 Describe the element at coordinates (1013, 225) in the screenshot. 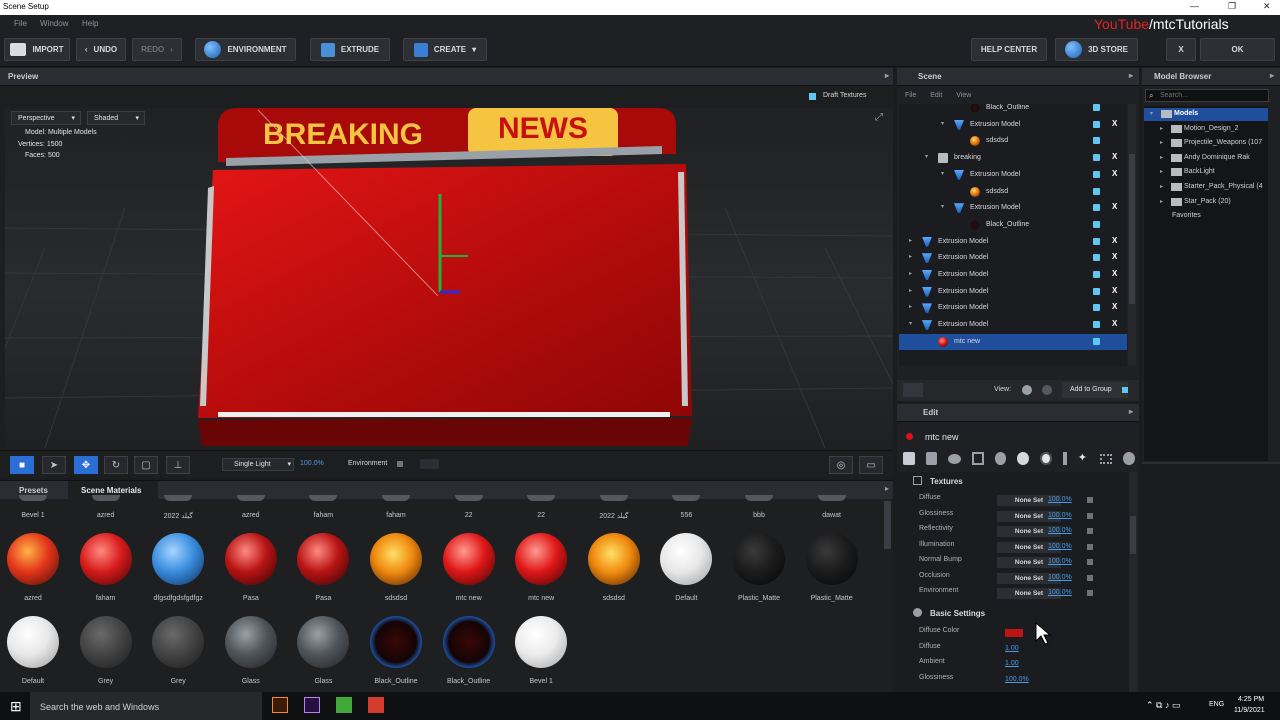

I see `scene-tree-row: Black_Outline` at that location.